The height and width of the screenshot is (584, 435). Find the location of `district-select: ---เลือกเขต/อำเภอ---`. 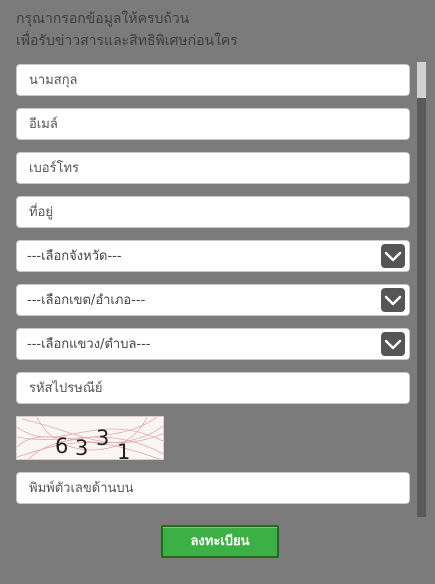

district-select: ---เลือกเขต/อำเภอ--- is located at coordinates (213, 300).